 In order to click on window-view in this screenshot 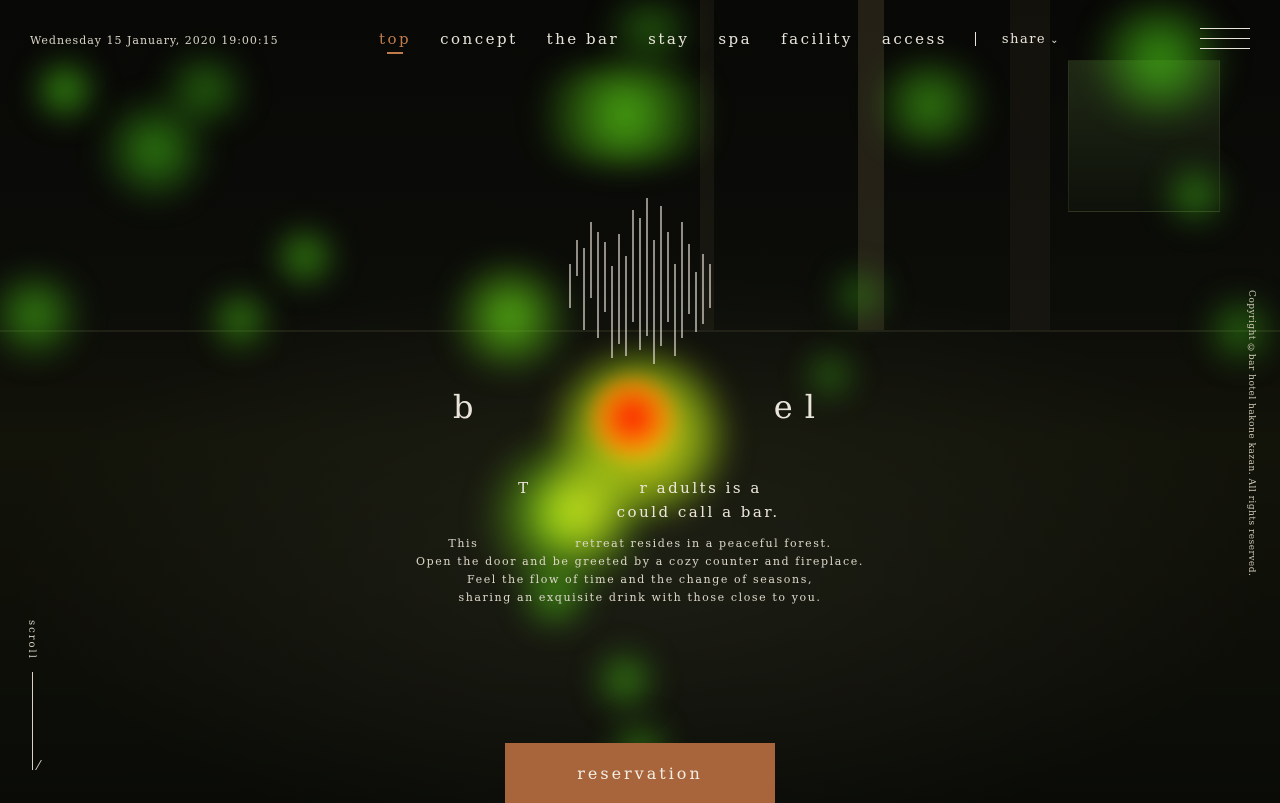, I will do `click(1144, 136)`.